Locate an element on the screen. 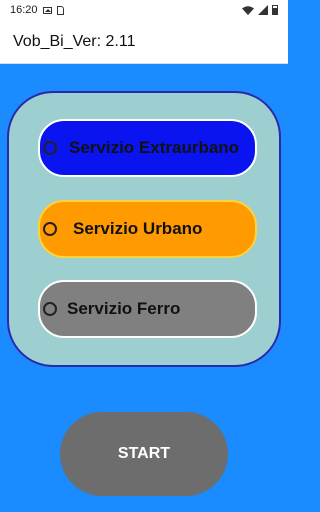 This screenshot has width=320, height=512. start-button-label: START is located at coordinates (144, 453).